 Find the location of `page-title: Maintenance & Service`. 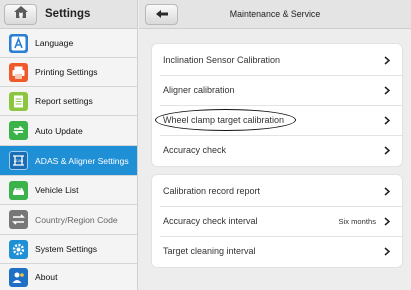

page-title: Maintenance & Service is located at coordinates (275, 14).